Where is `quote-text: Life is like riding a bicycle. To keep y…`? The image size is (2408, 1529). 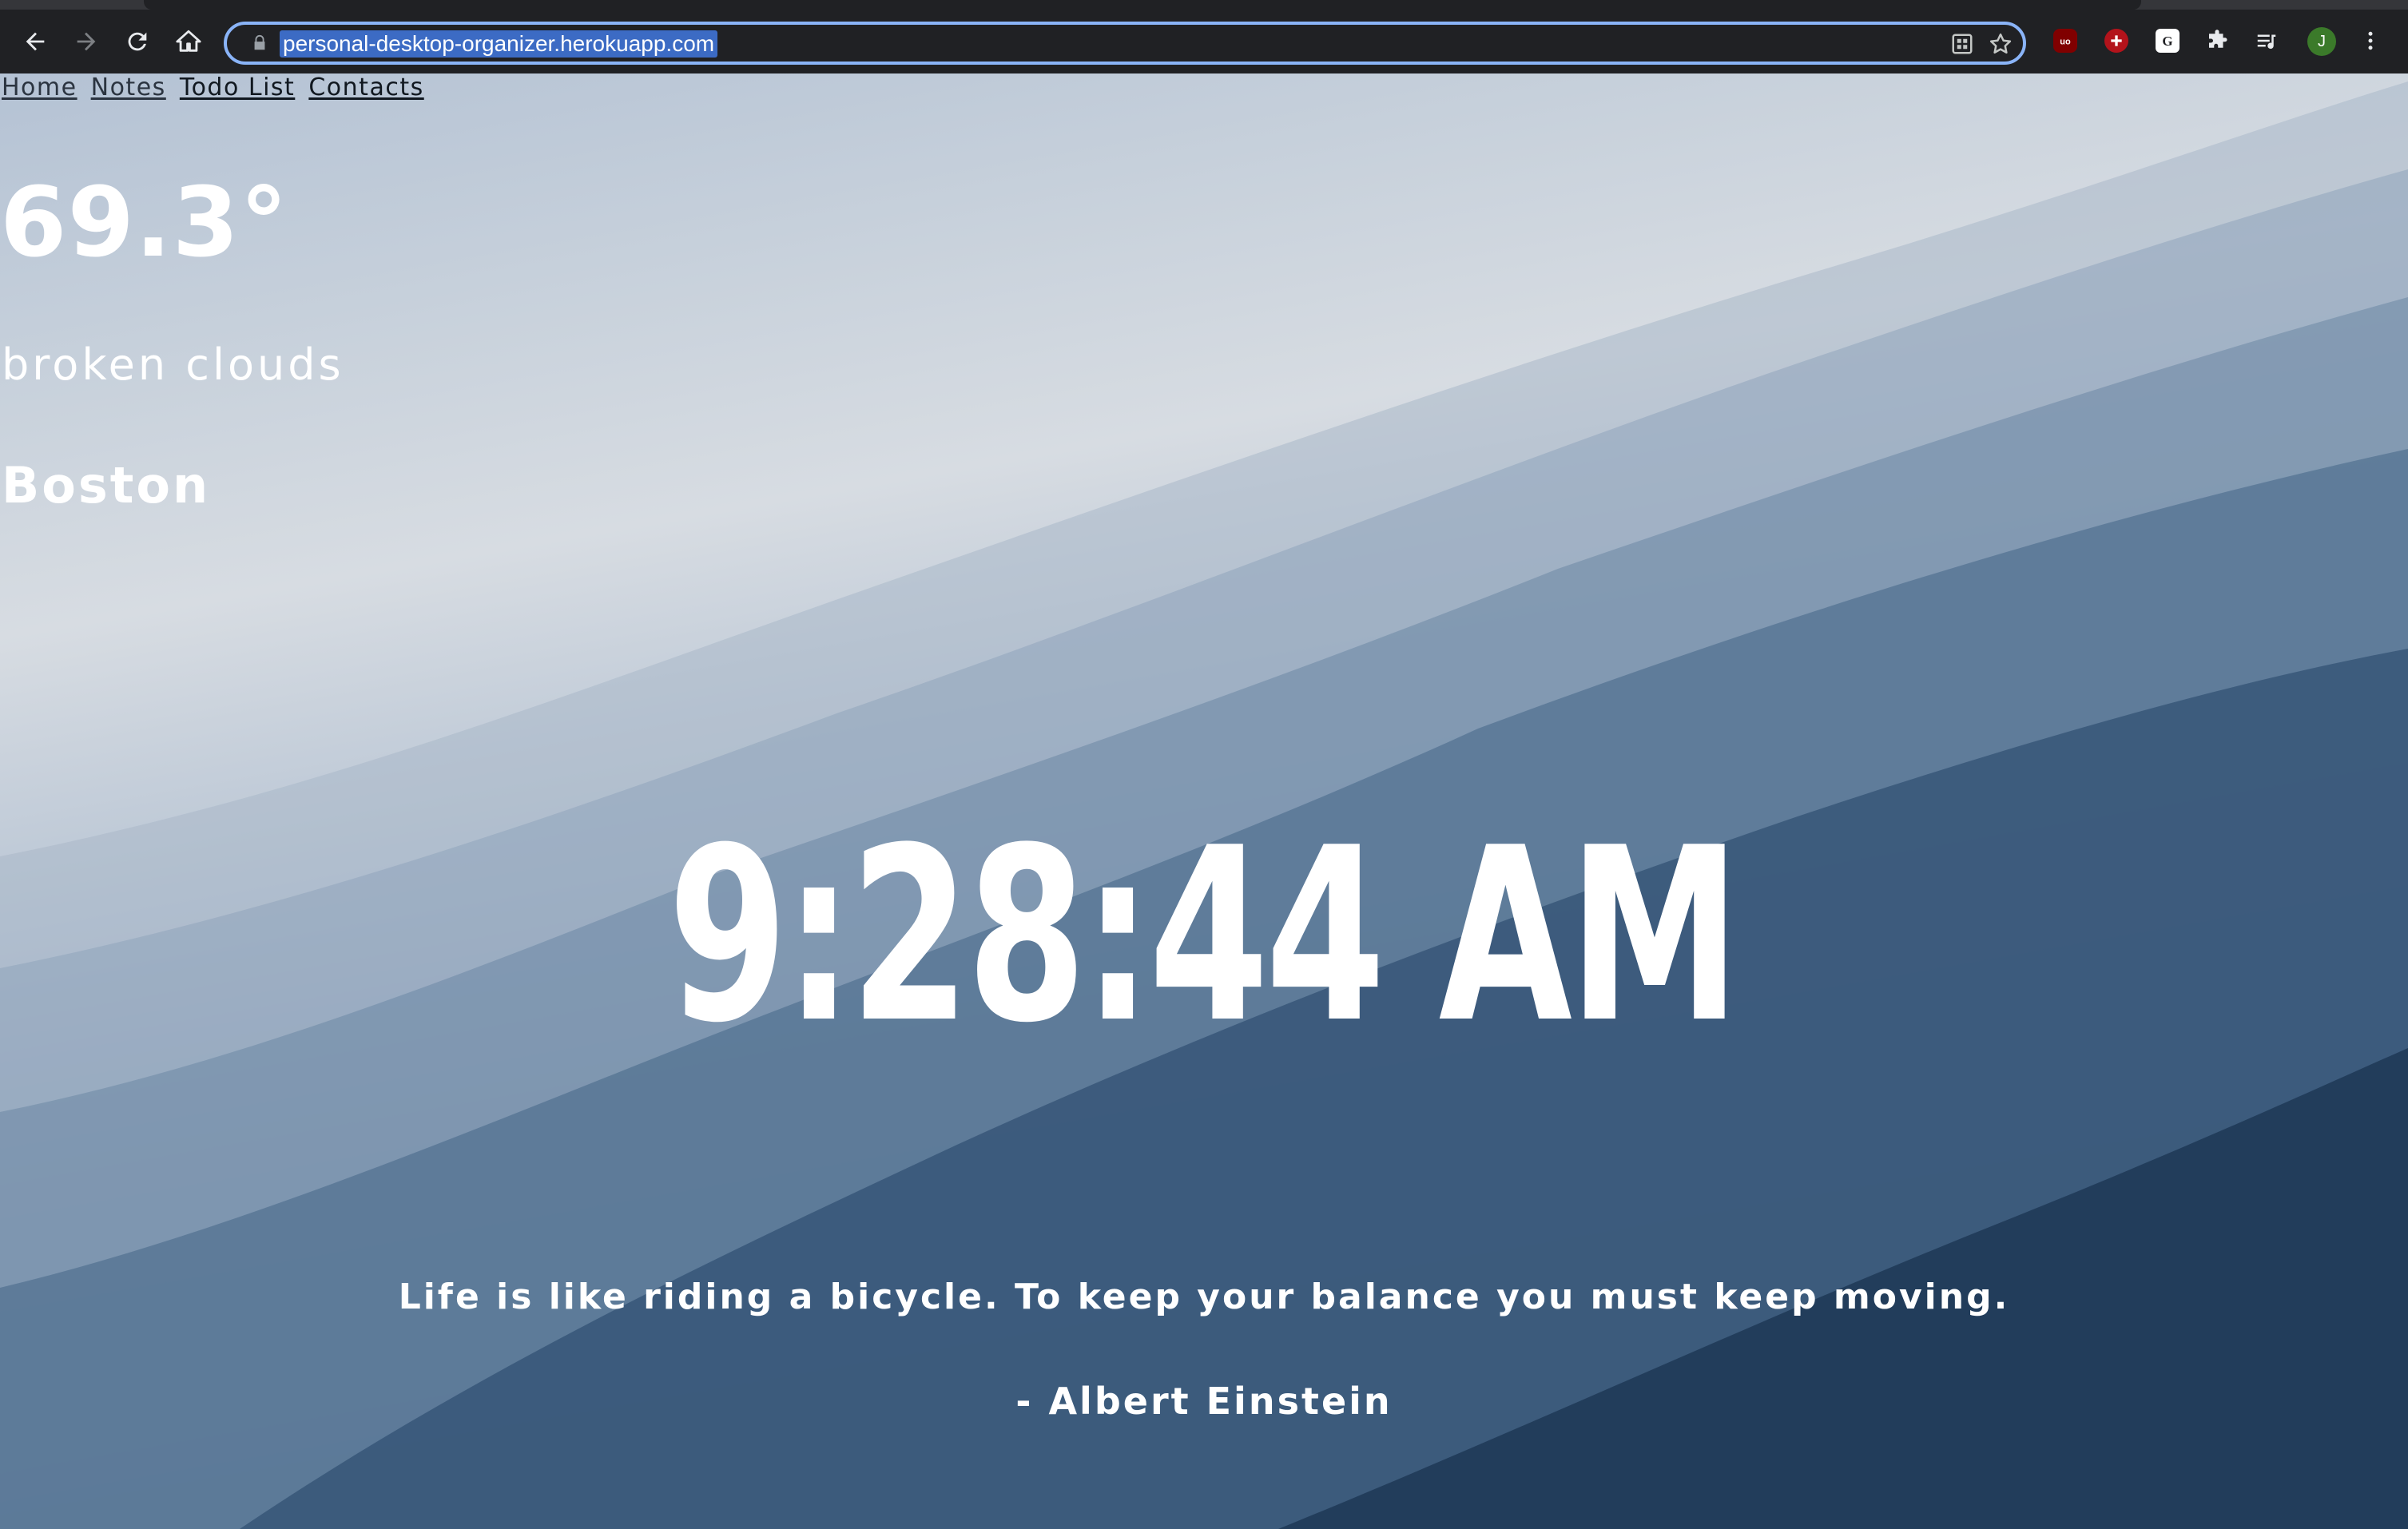
quote-text: Life is like riding a bicycle. To keep y… is located at coordinates (1204, 1297).